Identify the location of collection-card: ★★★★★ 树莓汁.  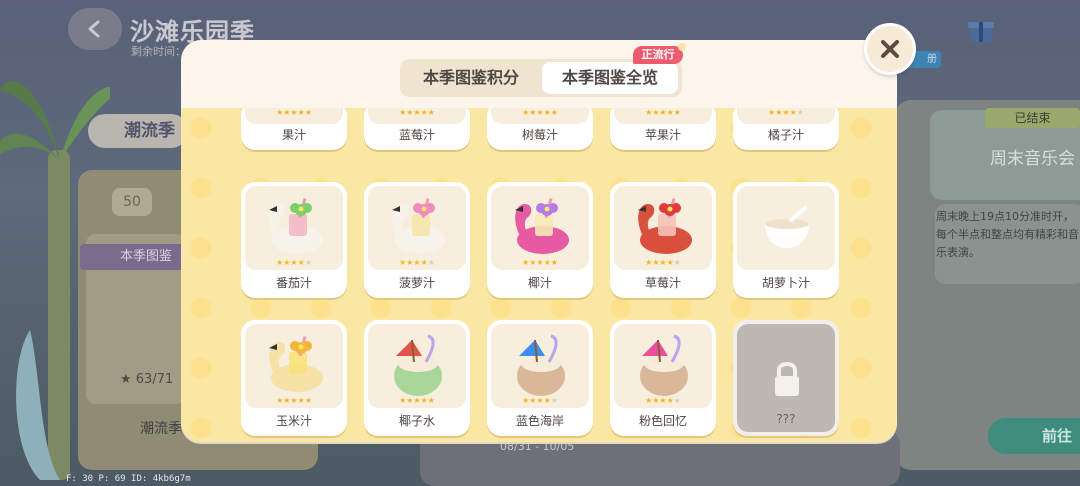
(540, 129).